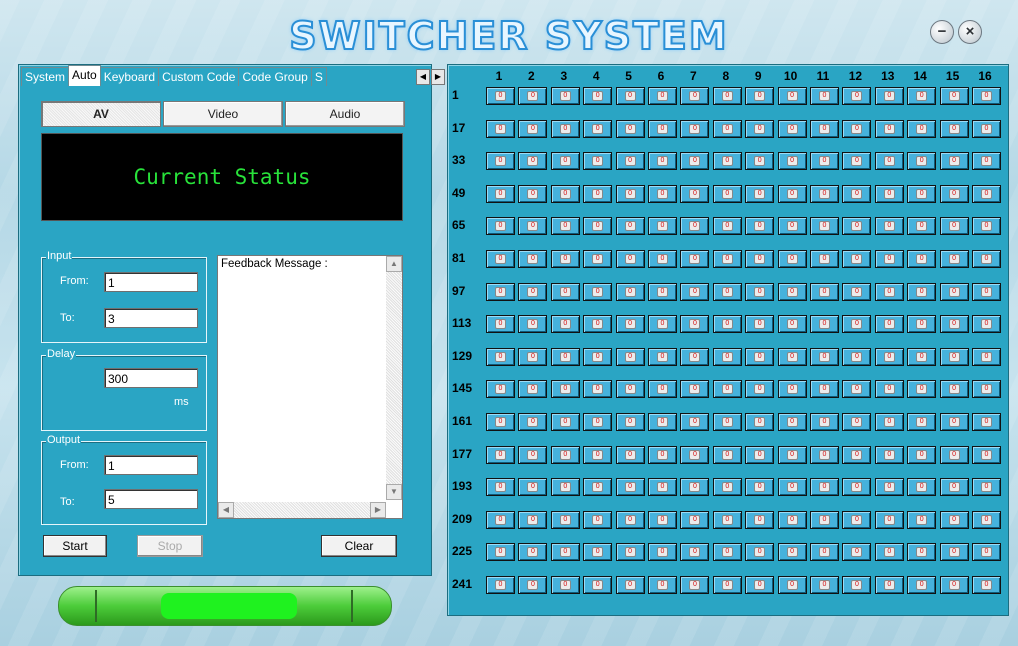  What do you see at coordinates (970, 32) in the screenshot?
I see `close-icon: ×` at bounding box center [970, 32].